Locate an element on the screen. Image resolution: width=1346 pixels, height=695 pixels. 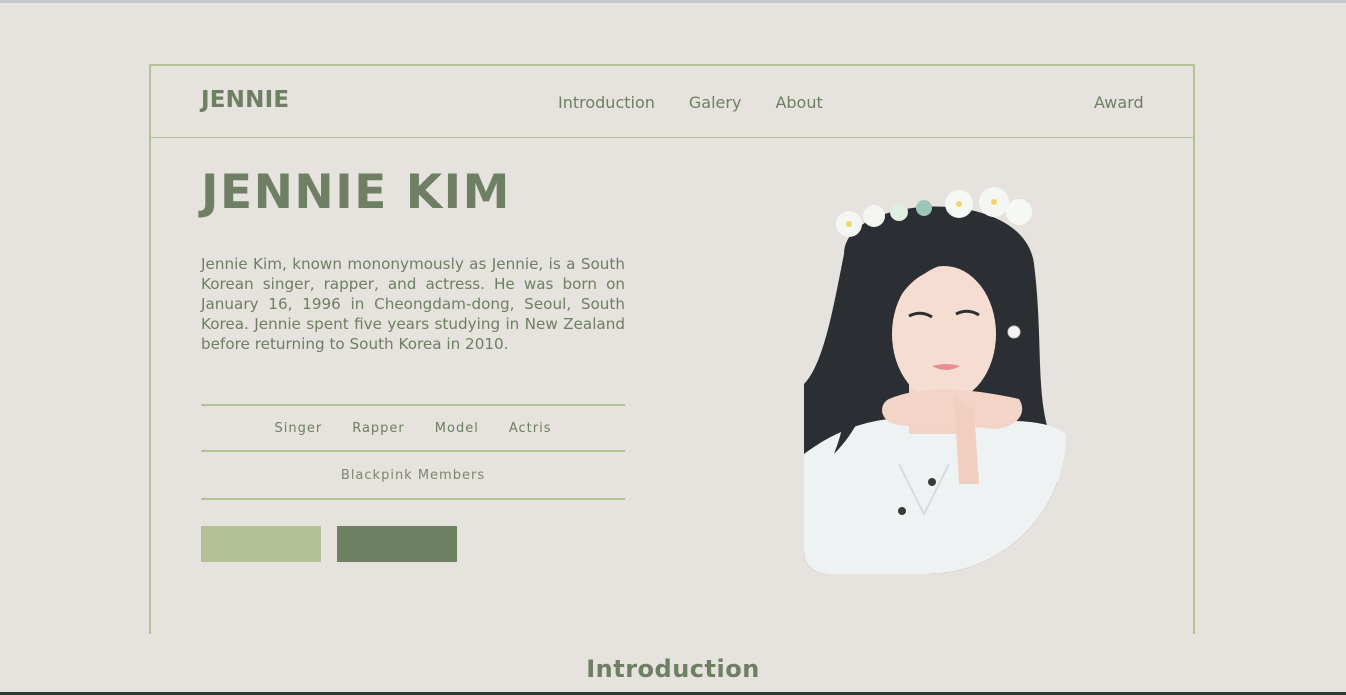
browser-top-edge is located at coordinates (673, 1).